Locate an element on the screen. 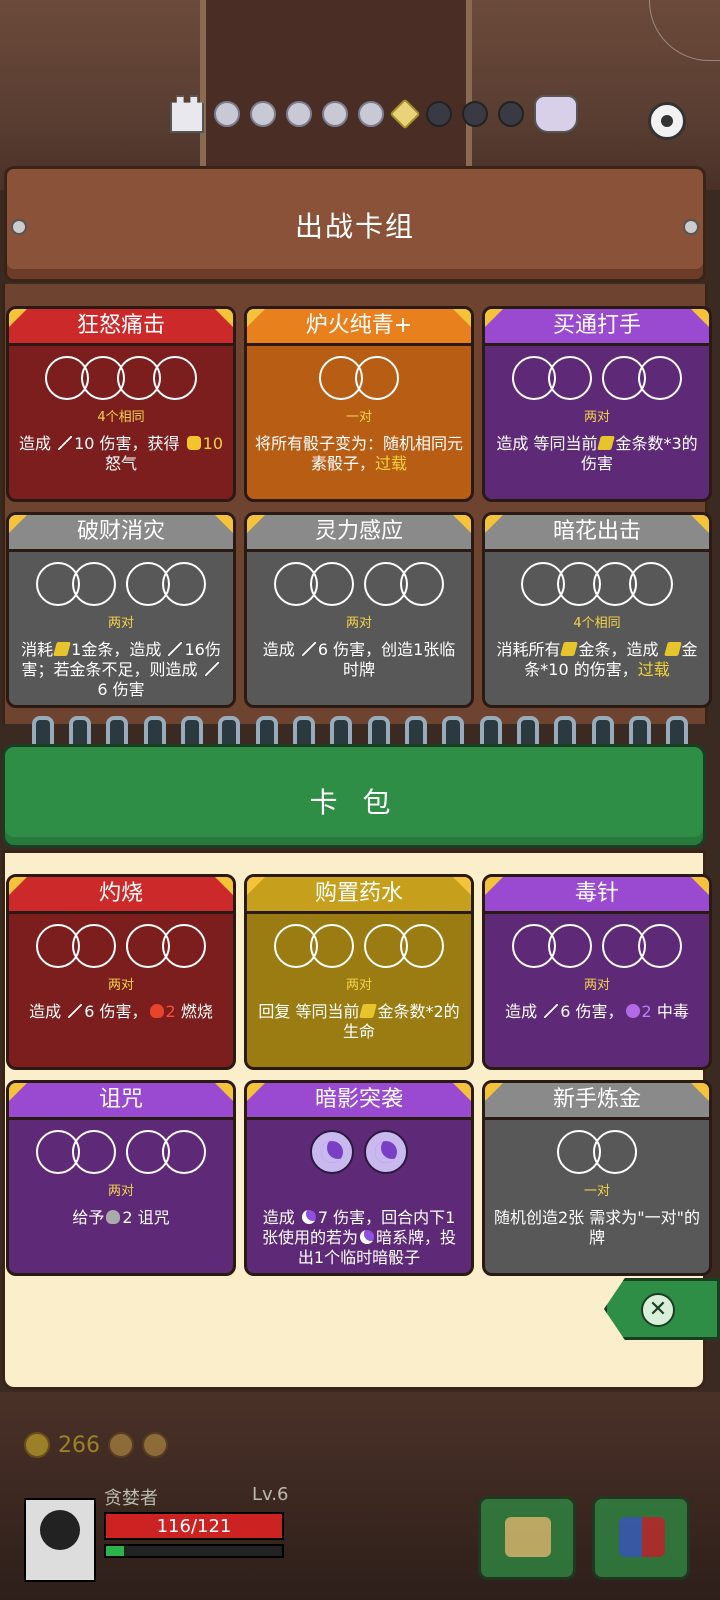 The width and height of the screenshot is (720, 1600). card: 买通打手两对造成 等同当前 金条数*3的伤害 is located at coordinates (597, 404).